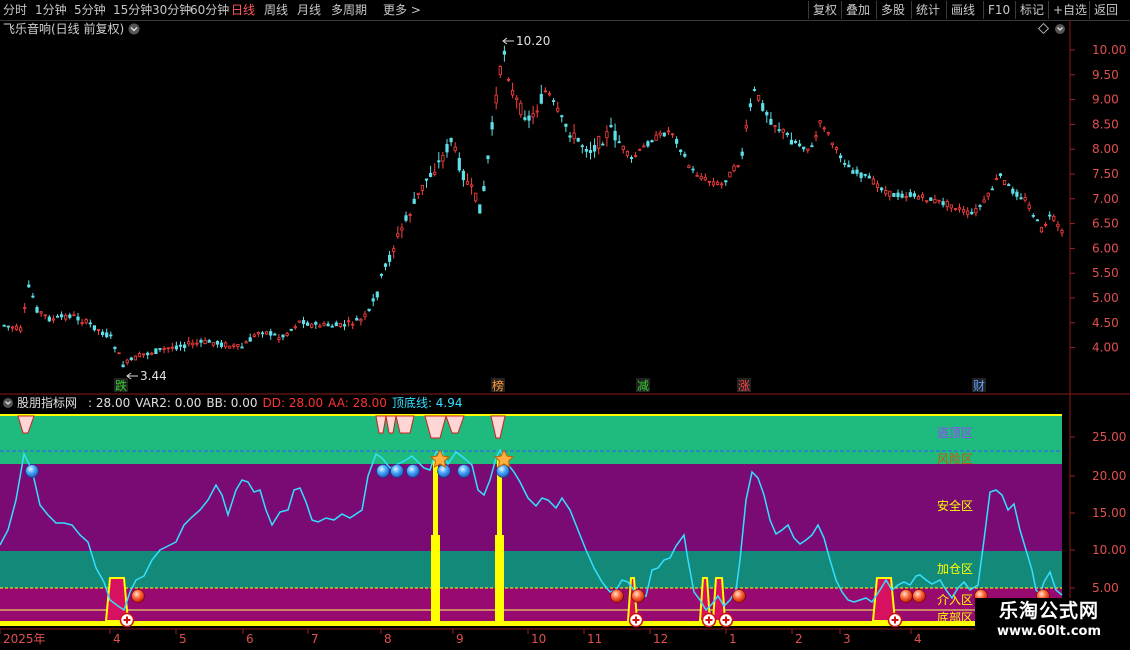 This screenshot has height=650, width=1130. Describe the element at coordinates (498, 385) in the screenshot. I see `event-marker-label: 榜` at that location.